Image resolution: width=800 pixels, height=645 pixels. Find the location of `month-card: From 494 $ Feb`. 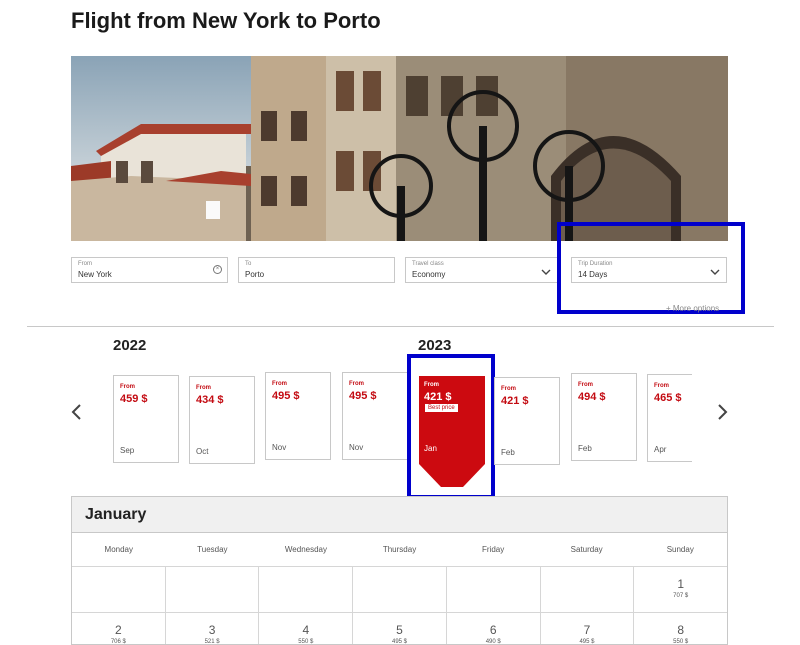

month-card: From 494 $ Feb is located at coordinates (604, 417).